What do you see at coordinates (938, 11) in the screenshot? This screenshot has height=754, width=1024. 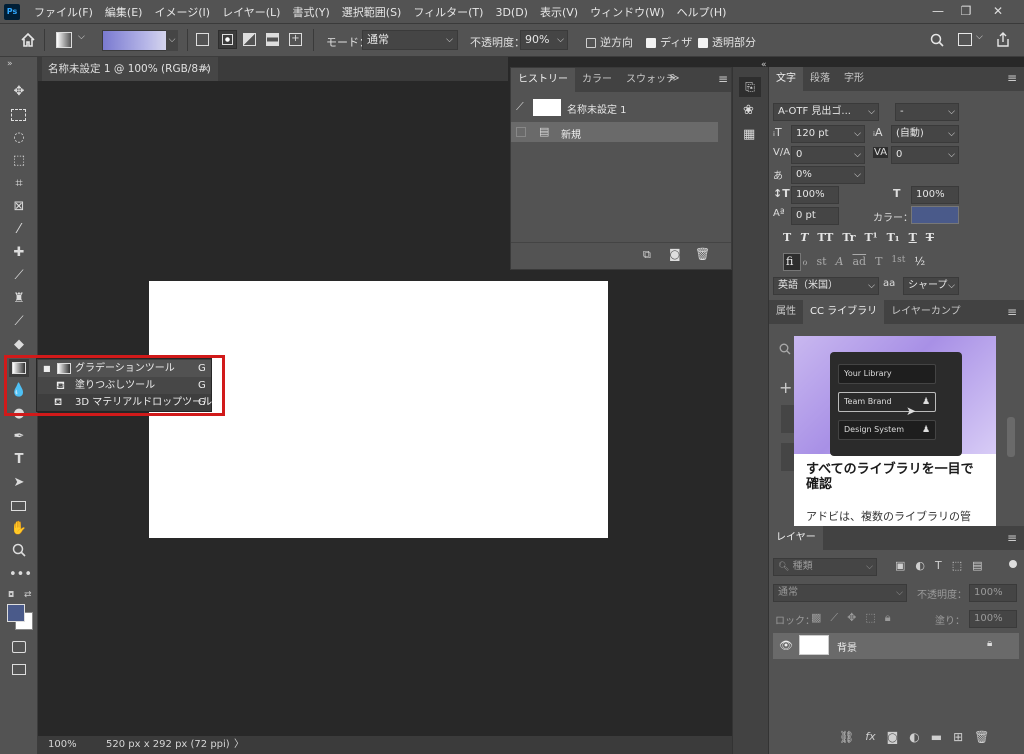 I see `minimize-icon: —` at bounding box center [938, 11].